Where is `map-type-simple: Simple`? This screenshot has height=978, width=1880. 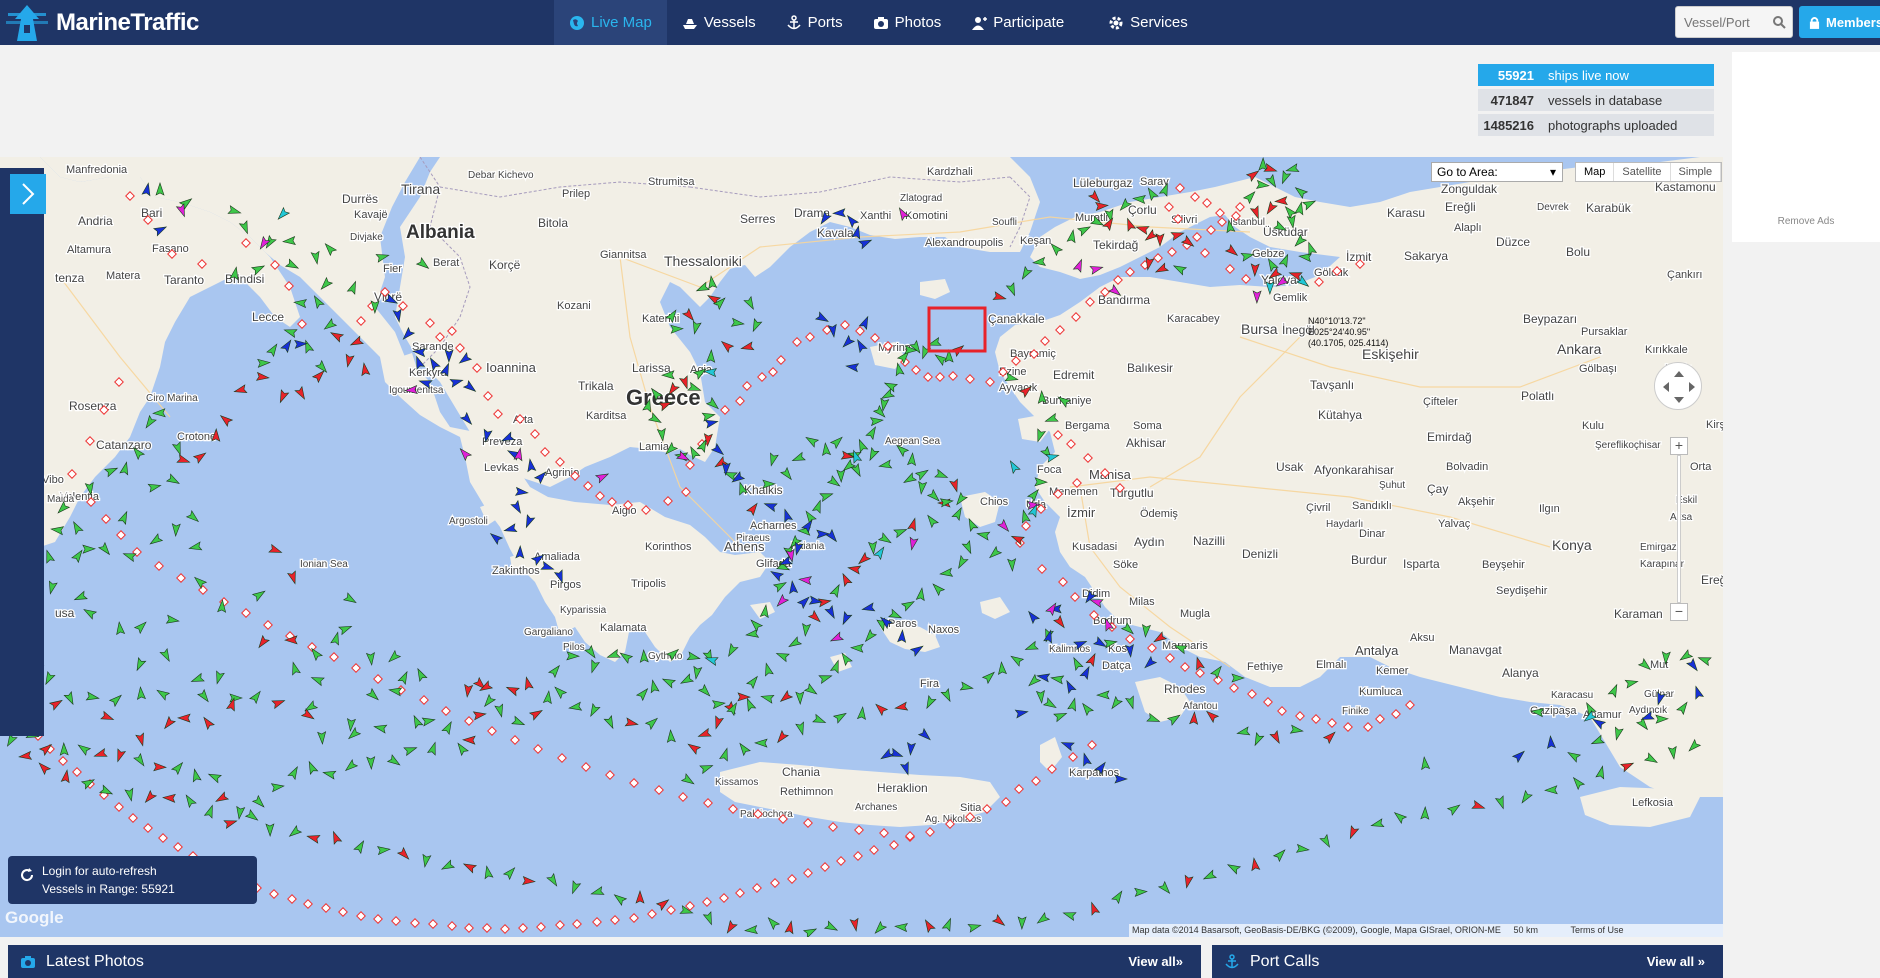
map-type-simple: Simple is located at coordinates (1696, 172).